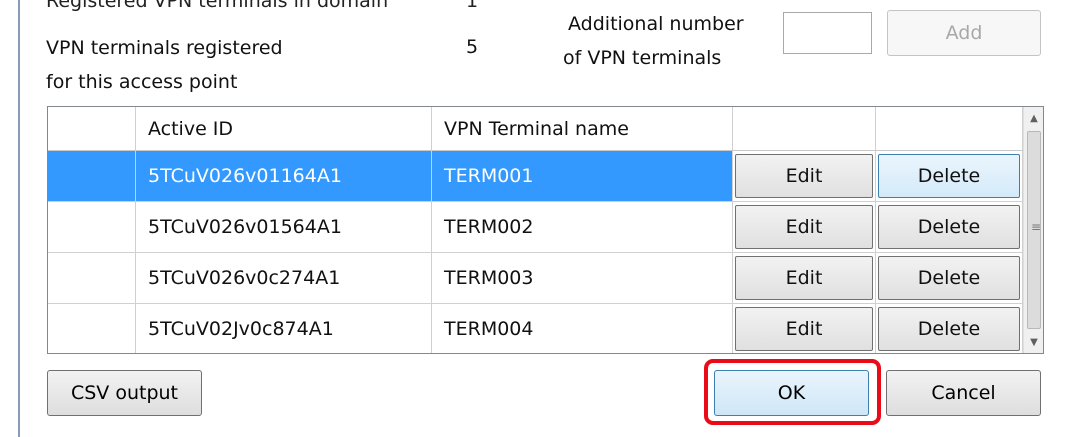  Describe the element at coordinates (582, 129) in the screenshot. I see `header-terminal-name: VPN Terminal name` at that location.